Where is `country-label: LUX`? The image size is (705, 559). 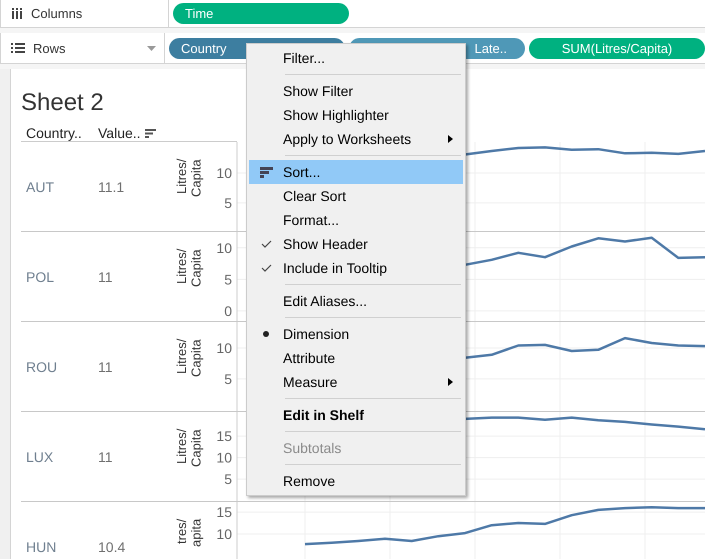
country-label: LUX is located at coordinates (40, 456).